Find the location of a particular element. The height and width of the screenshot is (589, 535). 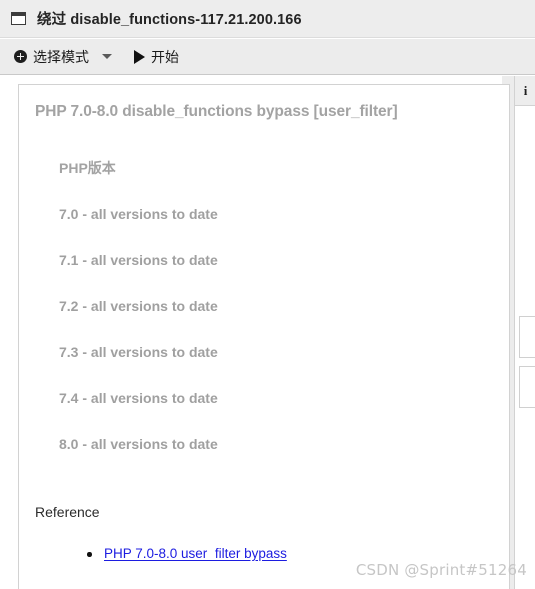

list-item: PHP 7.0-8.0 user_filter bypass is located at coordinates (264, 553).